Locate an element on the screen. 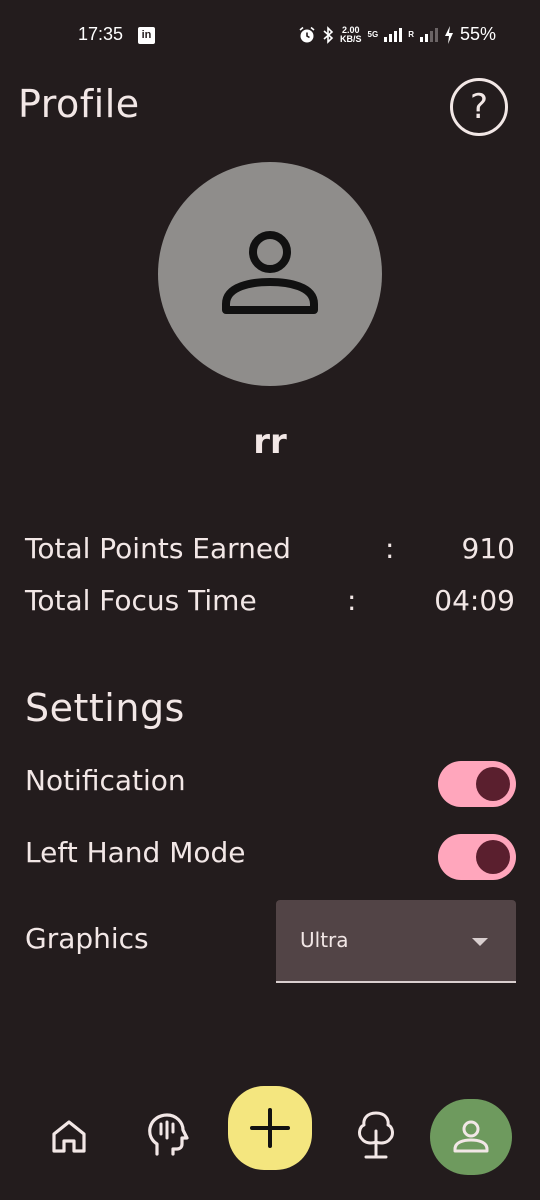 This screenshot has height=1200, width=540. graphics-dropdown: Ultra is located at coordinates (396, 941).